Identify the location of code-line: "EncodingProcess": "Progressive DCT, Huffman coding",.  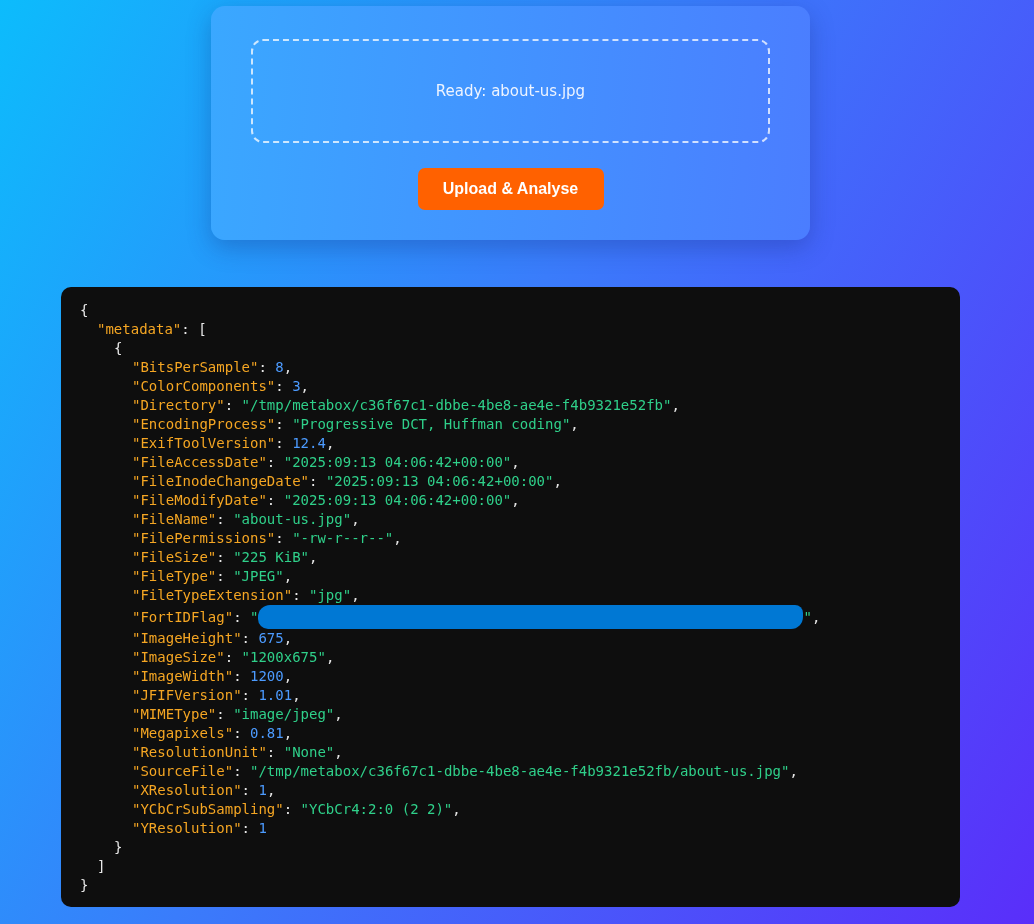
(355, 424).